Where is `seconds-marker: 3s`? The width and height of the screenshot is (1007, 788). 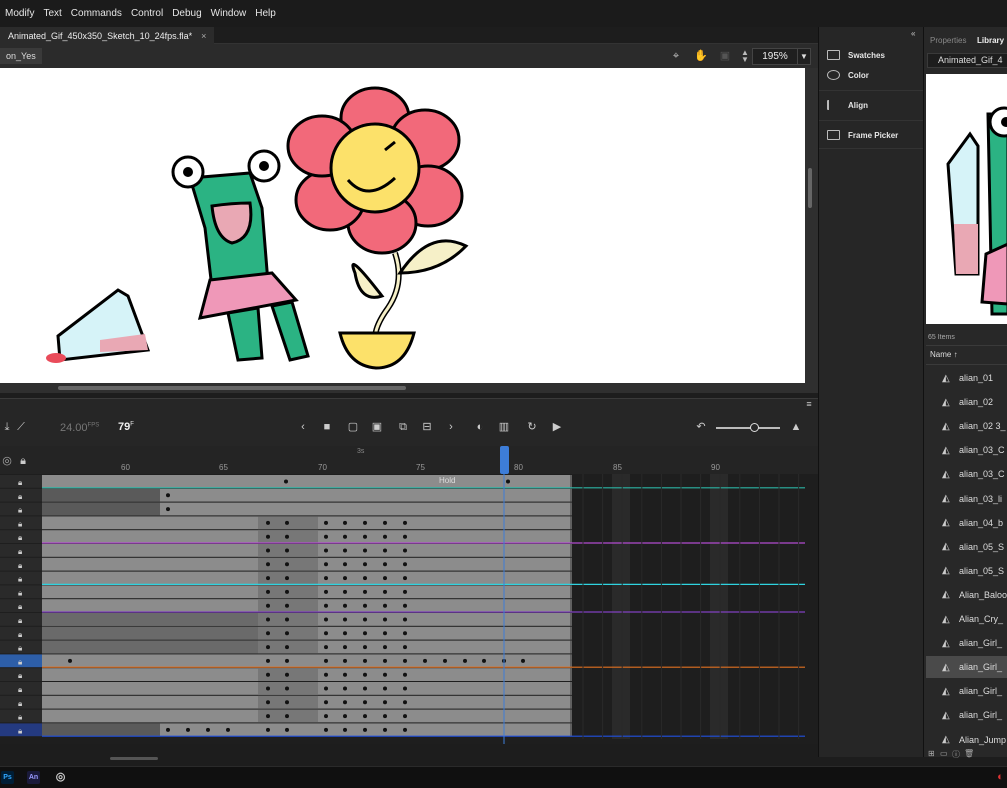 seconds-marker: 3s is located at coordinates (361, 451).